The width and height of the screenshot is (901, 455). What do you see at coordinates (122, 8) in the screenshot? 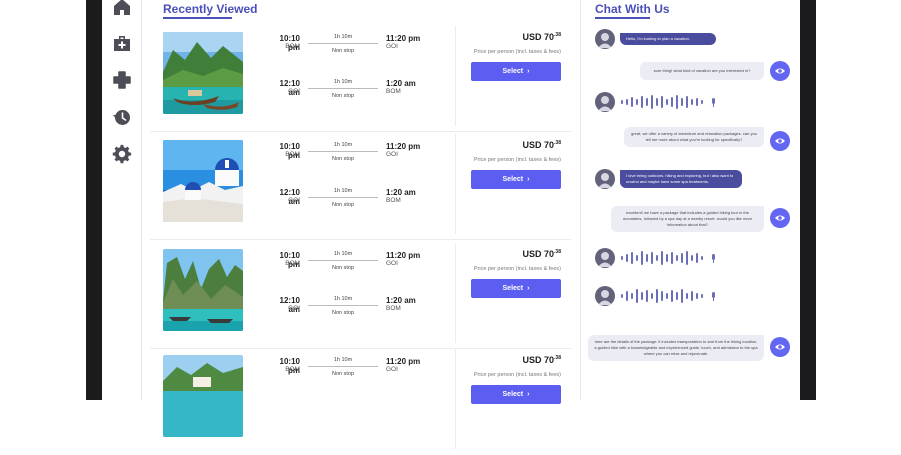
I see `home-icon` at bounding box center [122, 8].